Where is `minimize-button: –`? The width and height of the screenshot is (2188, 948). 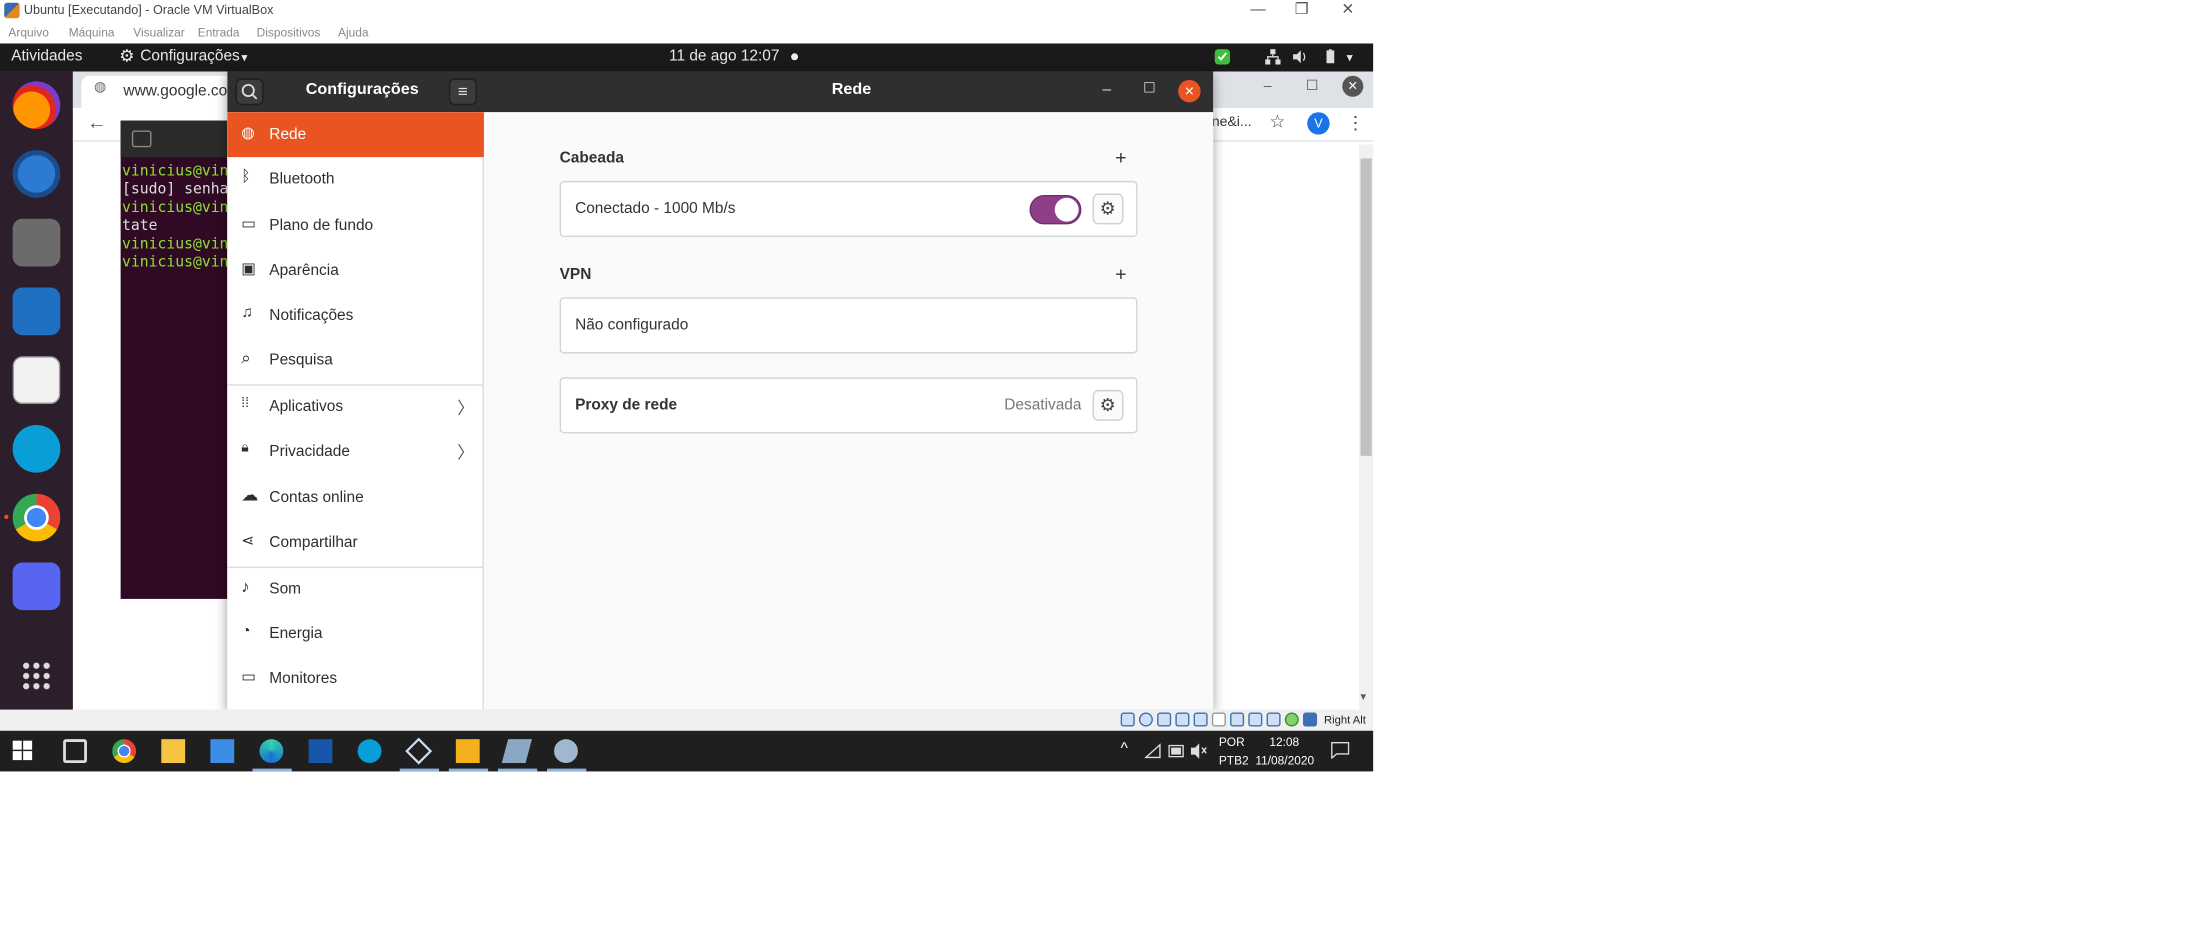 minimize-button: – is located at coordinates (1106, 89).